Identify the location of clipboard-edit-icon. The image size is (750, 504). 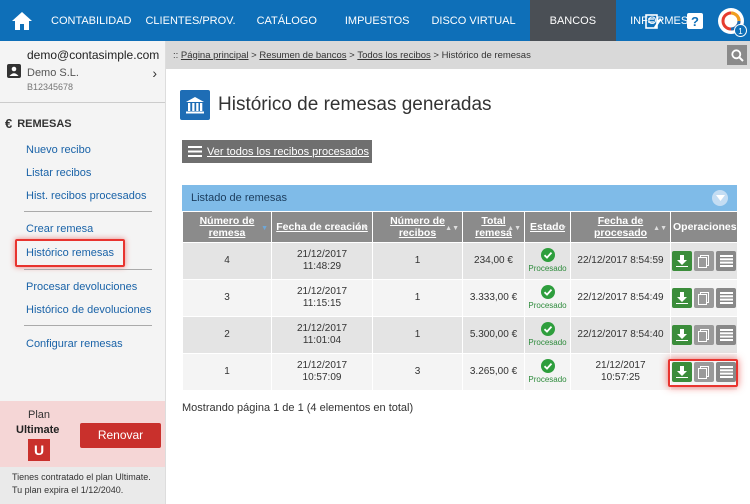
(653, 21).